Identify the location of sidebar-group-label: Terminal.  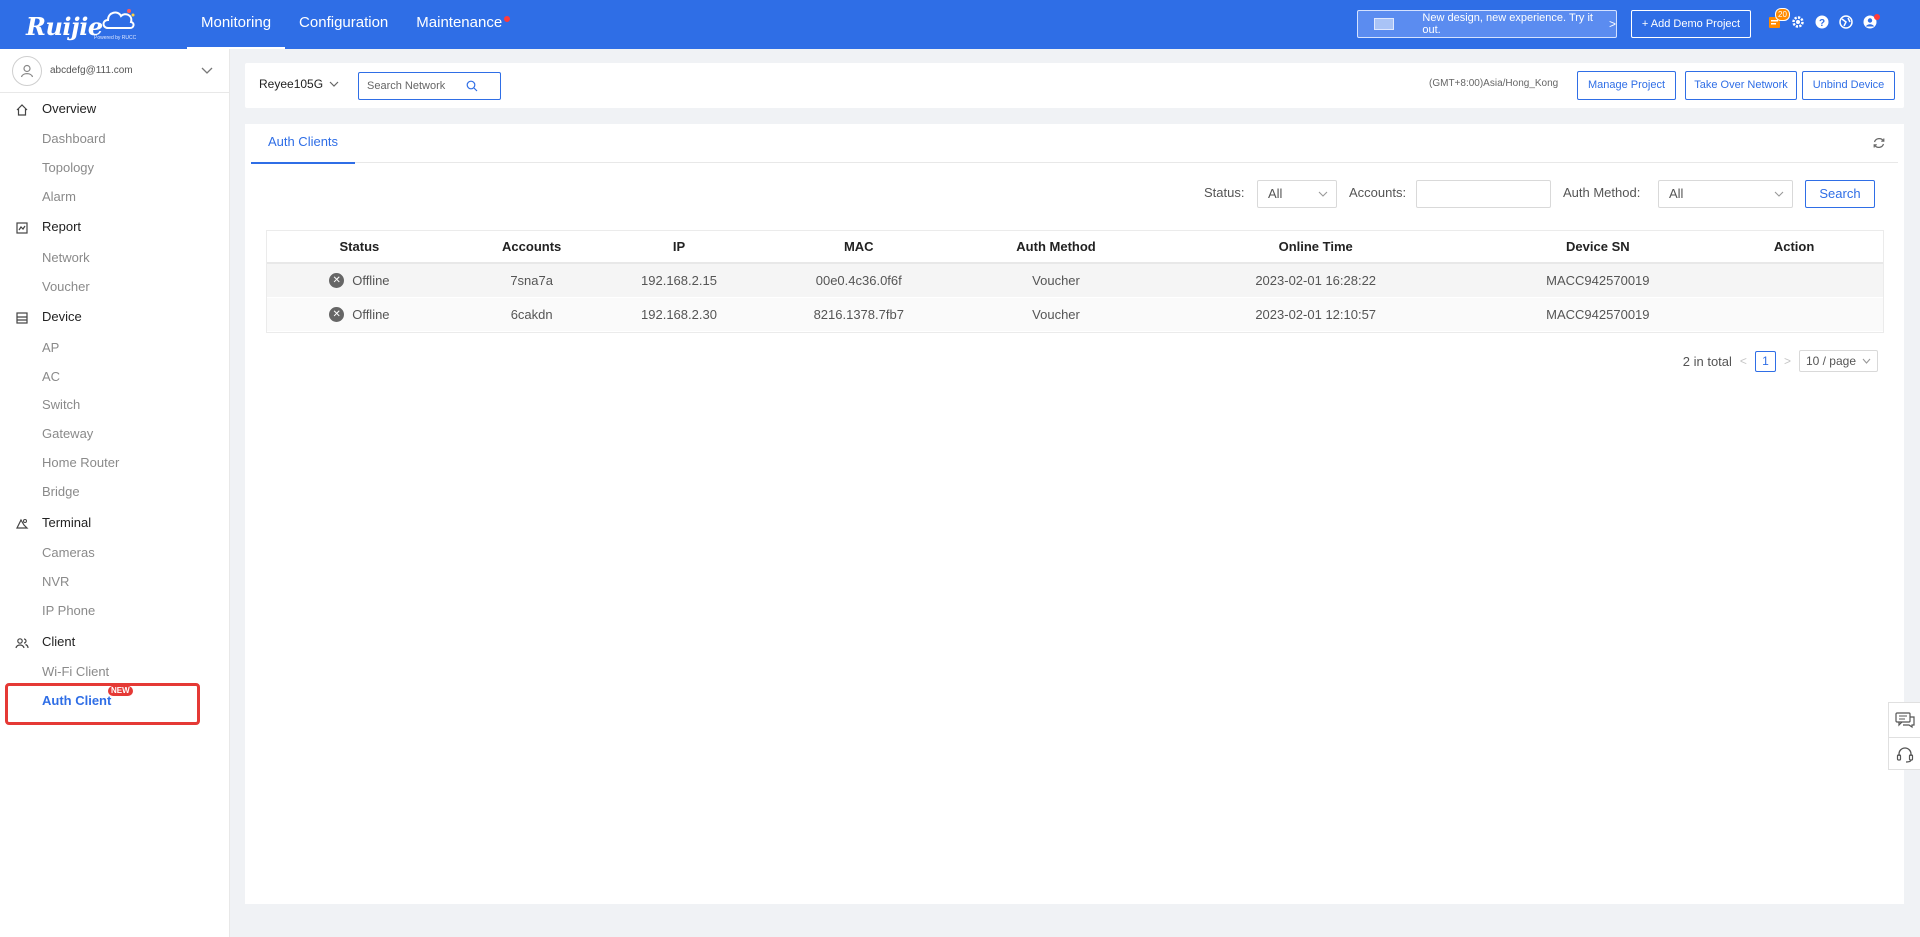
(67, 522).